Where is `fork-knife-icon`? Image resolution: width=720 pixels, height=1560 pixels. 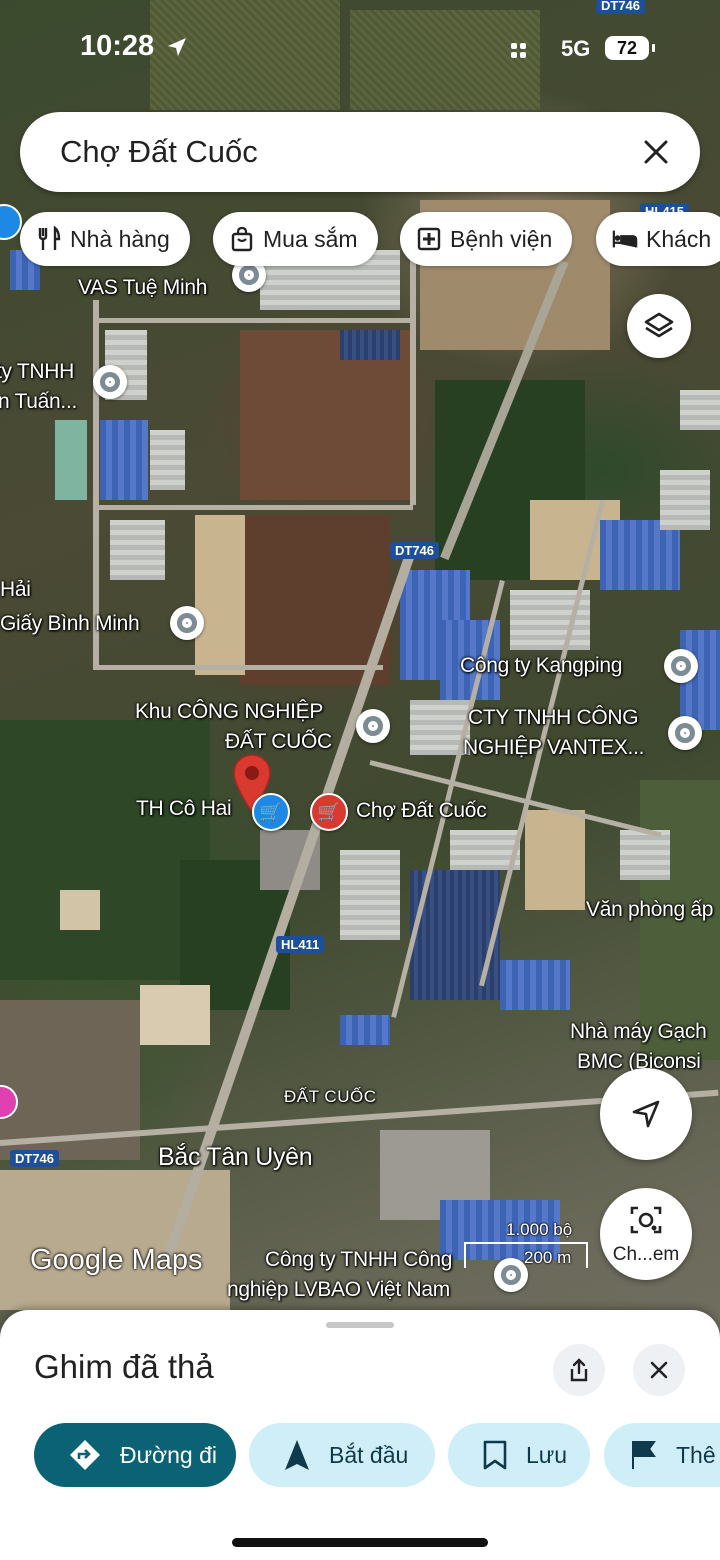 fork-knife-icon is located at coordinates (49, 238).